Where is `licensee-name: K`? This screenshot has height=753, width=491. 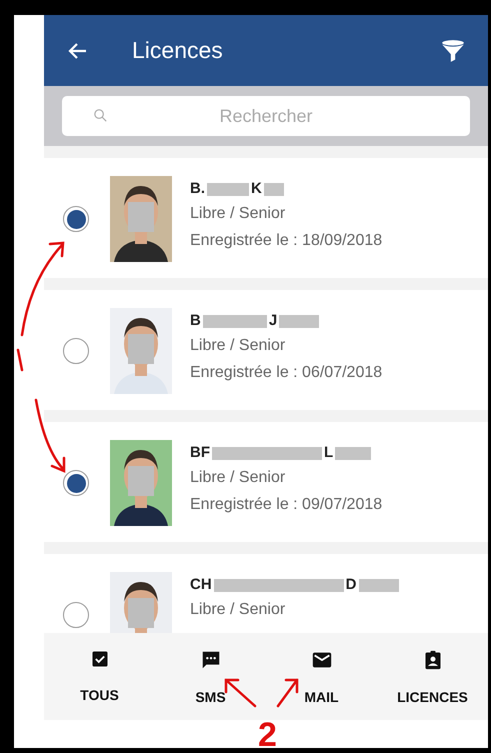 licensee-name: K is located at coordinates (256, 188).